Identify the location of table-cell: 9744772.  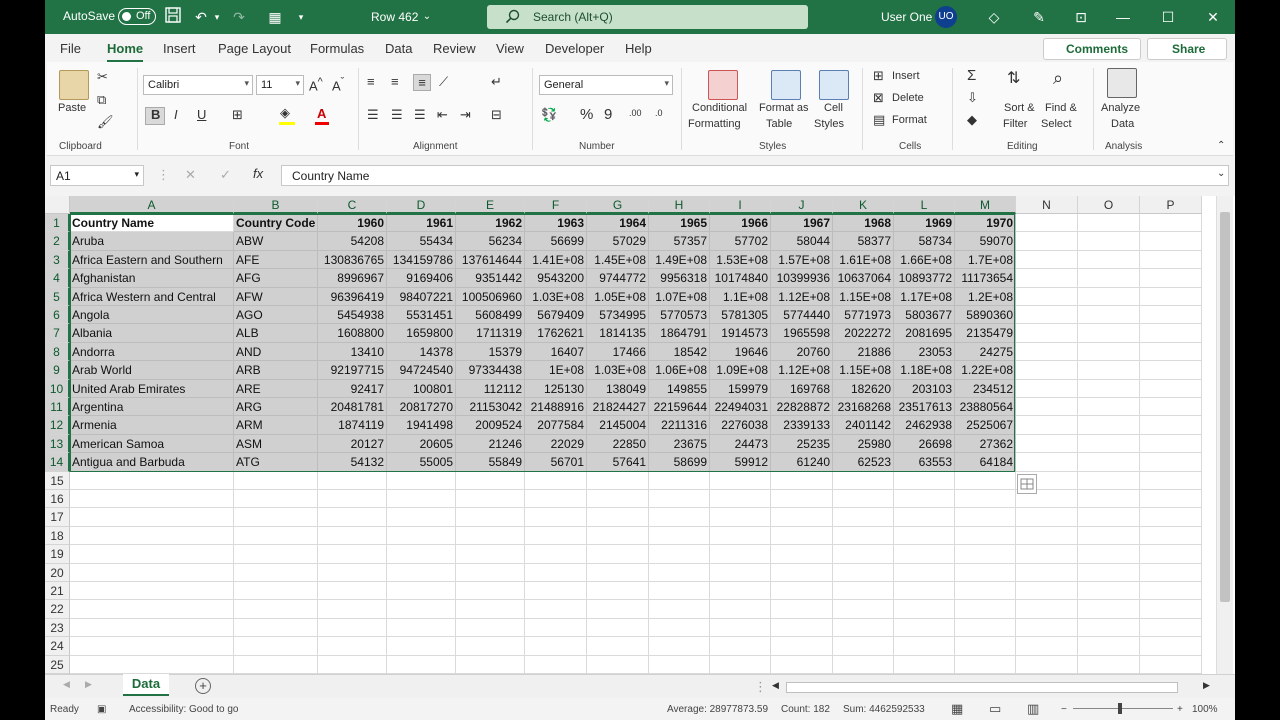
(618, 278).